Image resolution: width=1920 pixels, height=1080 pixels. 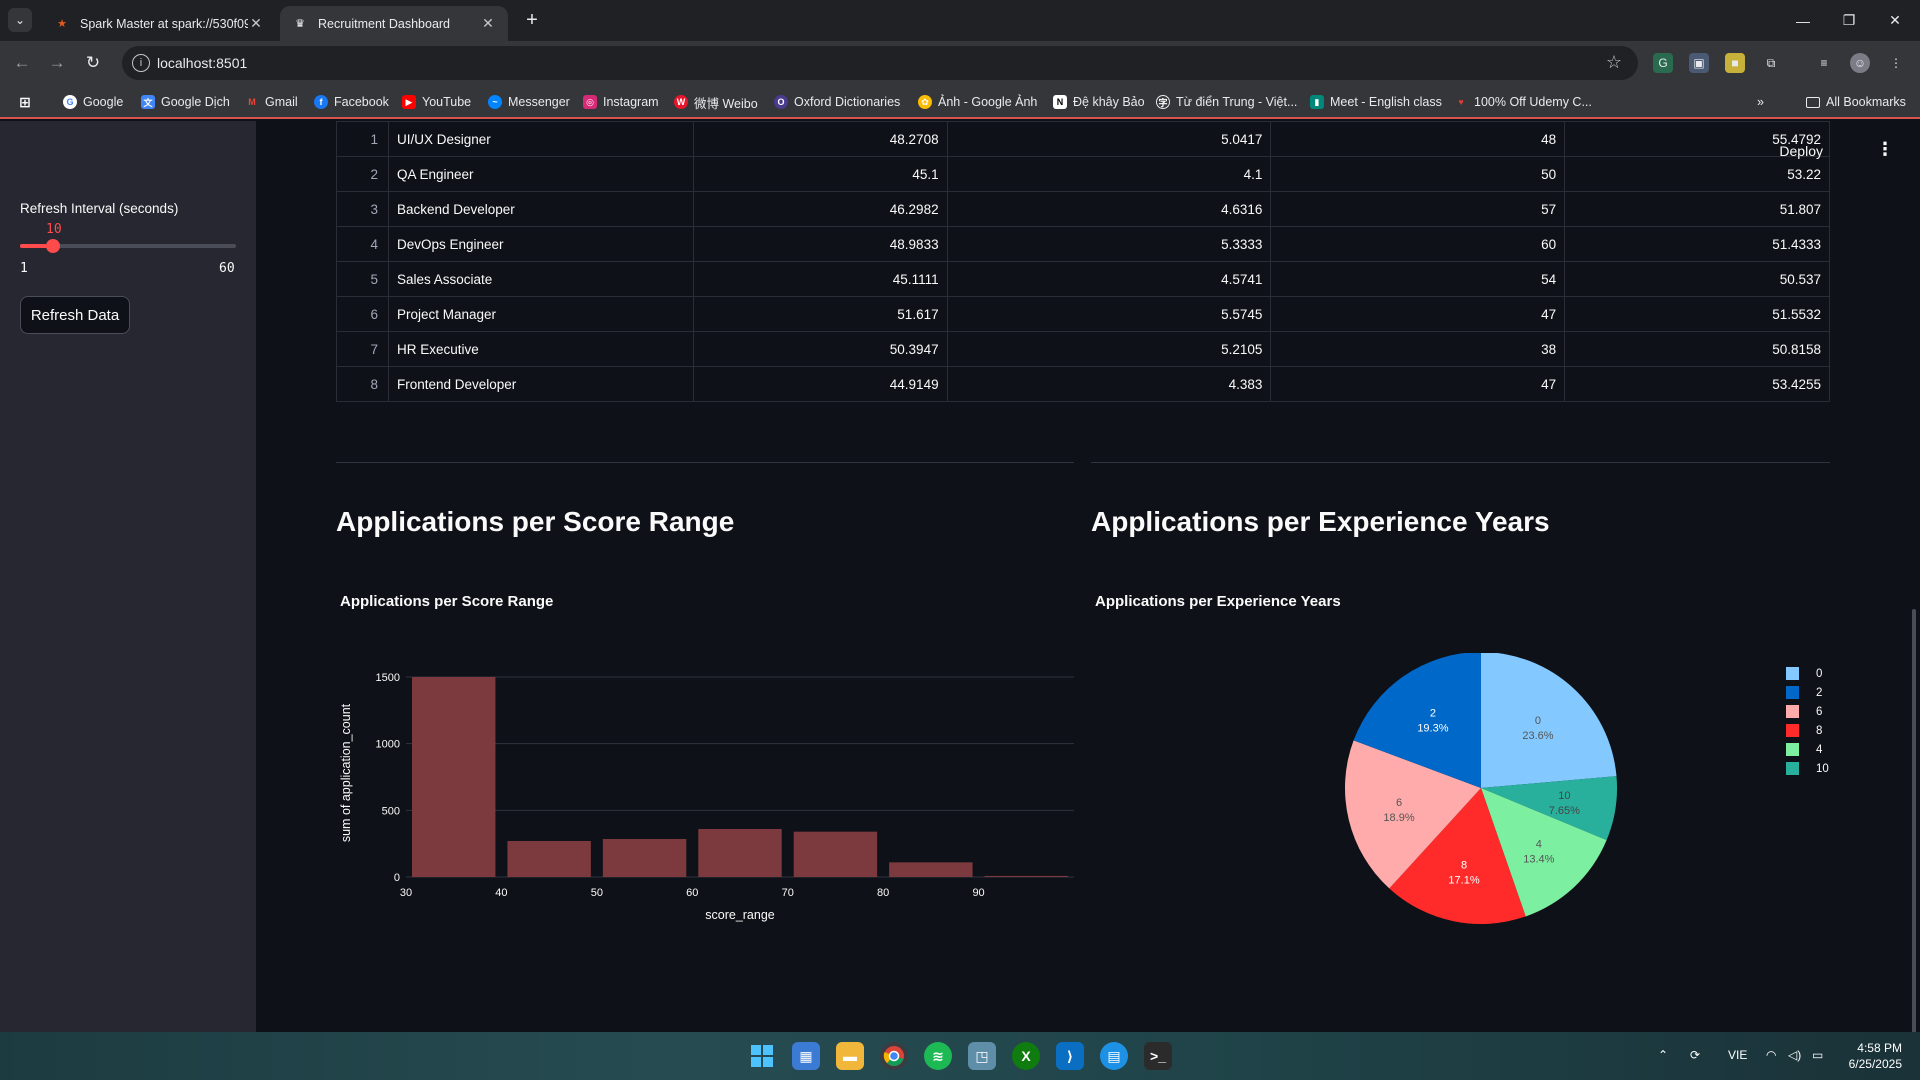 I want to click on restore-icon: ❐, so click(x=1849, y=20).